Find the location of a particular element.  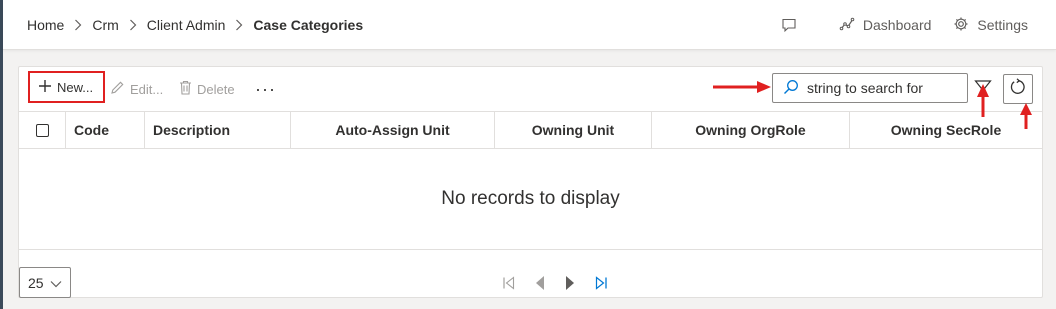

next-page-icon is located at coordinates (570, 283).